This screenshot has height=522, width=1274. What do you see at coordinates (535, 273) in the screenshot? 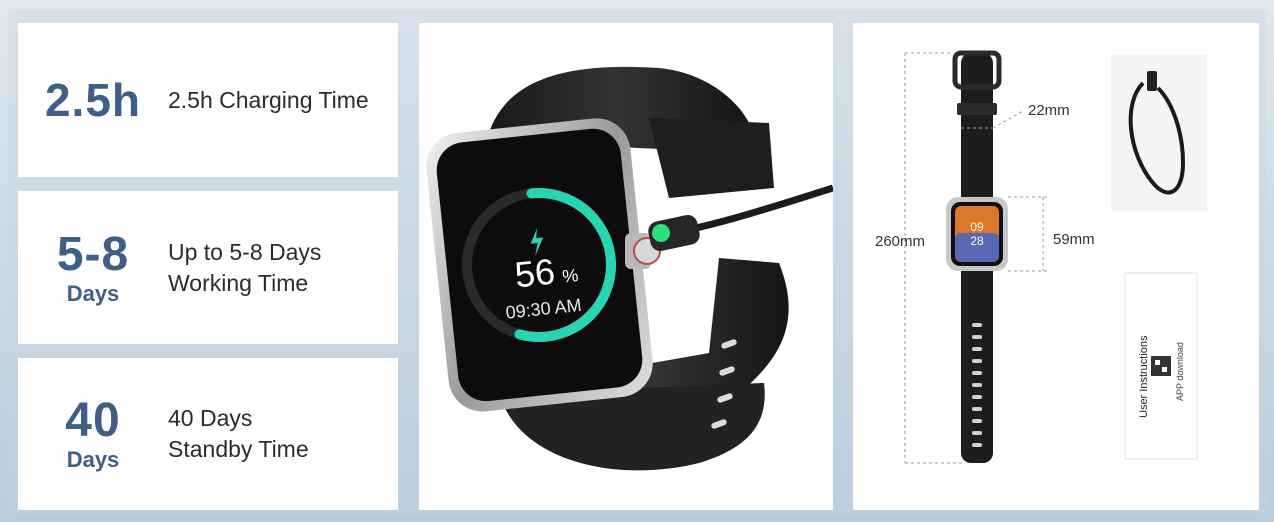
I see `battery-percent: 56` at bounding box center [535, 273].